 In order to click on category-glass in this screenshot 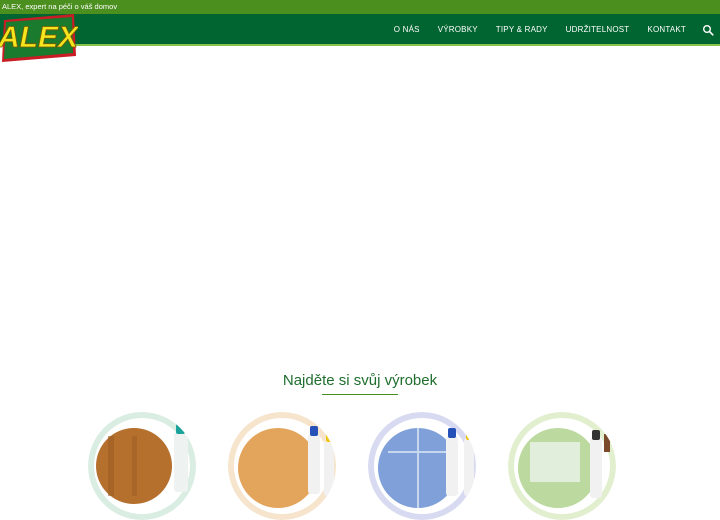, I will do `click(562, 466)`.